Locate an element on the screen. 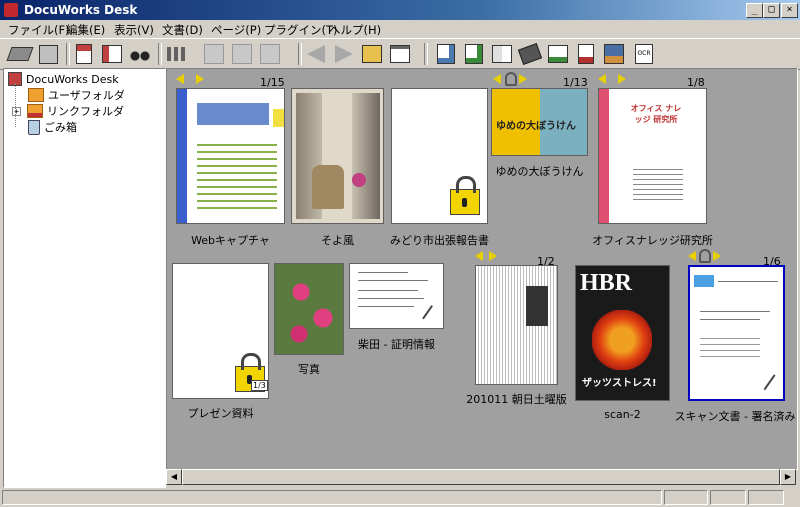  horizontal-scrollbar: ◀ ▶ is located at coordinates (481, 477).